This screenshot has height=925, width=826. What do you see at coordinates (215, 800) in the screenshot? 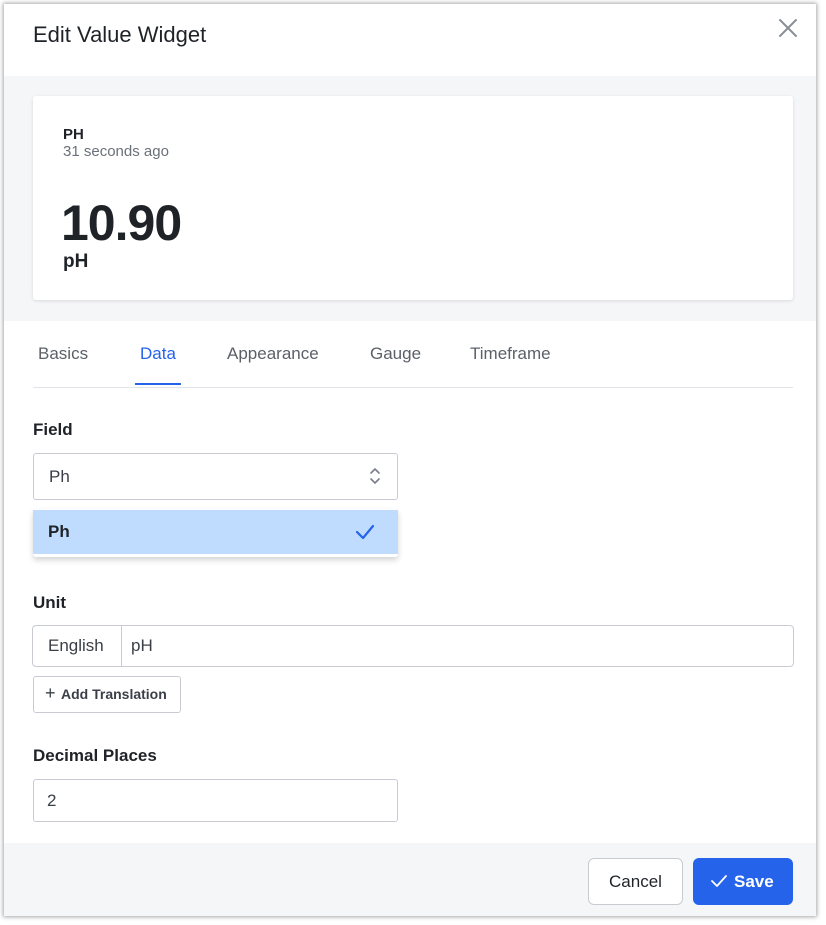
I see `decimal-places-input` at bounding box center [215, 800].